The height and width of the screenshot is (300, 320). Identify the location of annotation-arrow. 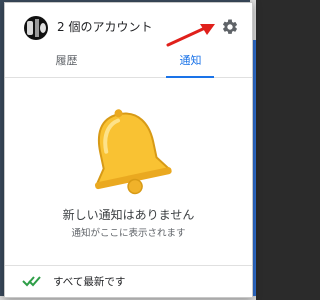
(190, 35).